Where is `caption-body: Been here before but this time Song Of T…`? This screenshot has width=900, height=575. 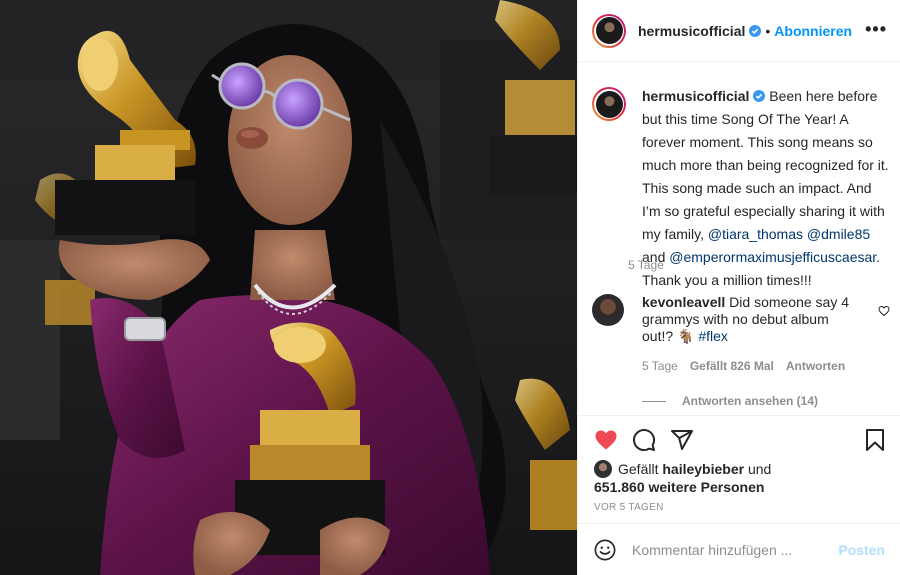 caption-body: Been here before but this time Song Of T… is located at coordinates (765, 165).